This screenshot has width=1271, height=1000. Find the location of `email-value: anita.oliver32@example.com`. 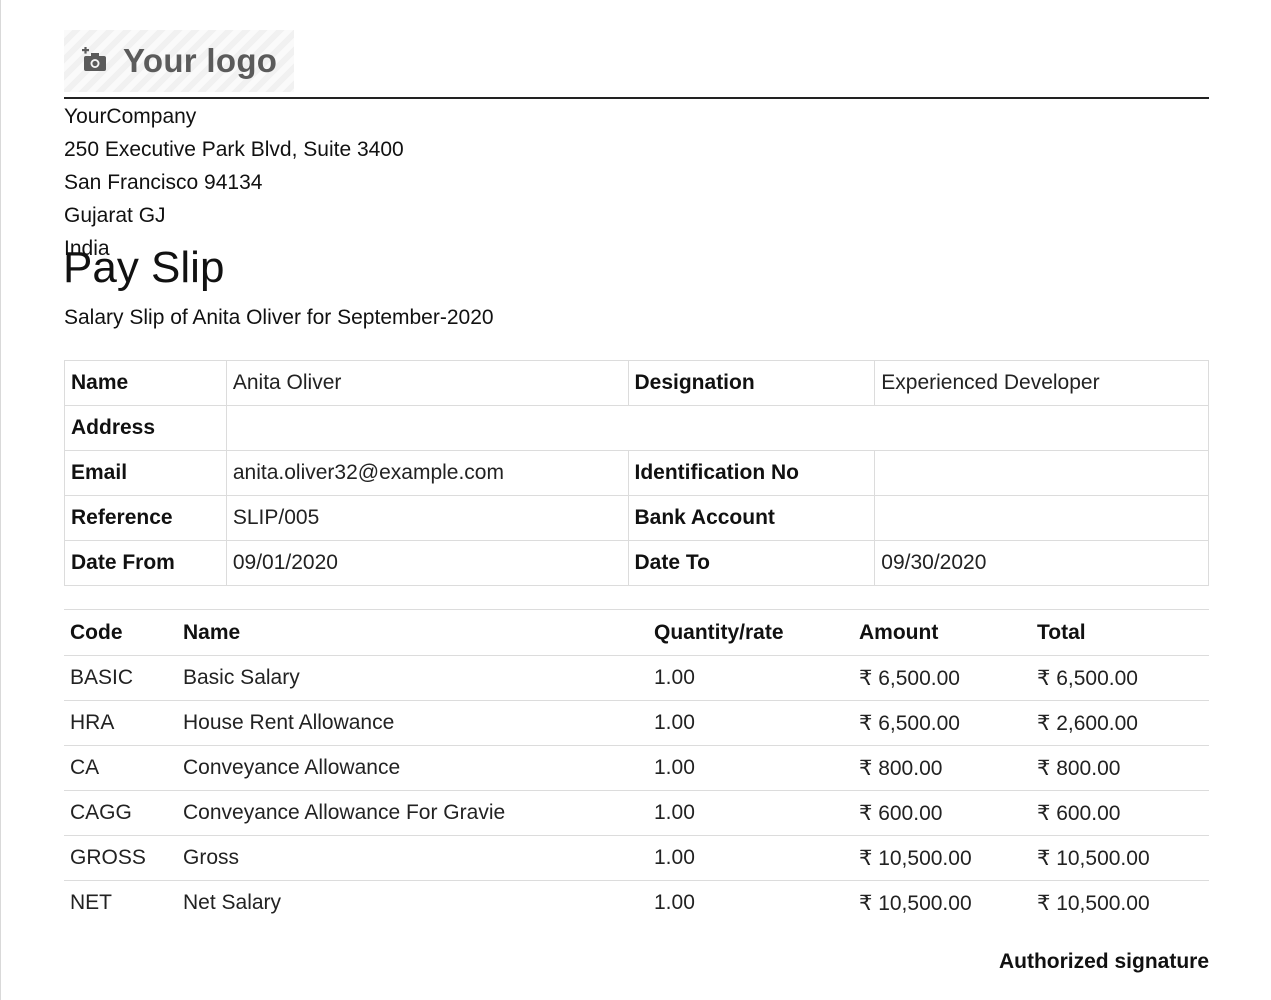

email-value: anita.oliver32@example.com is located at coordinates (427, 473).